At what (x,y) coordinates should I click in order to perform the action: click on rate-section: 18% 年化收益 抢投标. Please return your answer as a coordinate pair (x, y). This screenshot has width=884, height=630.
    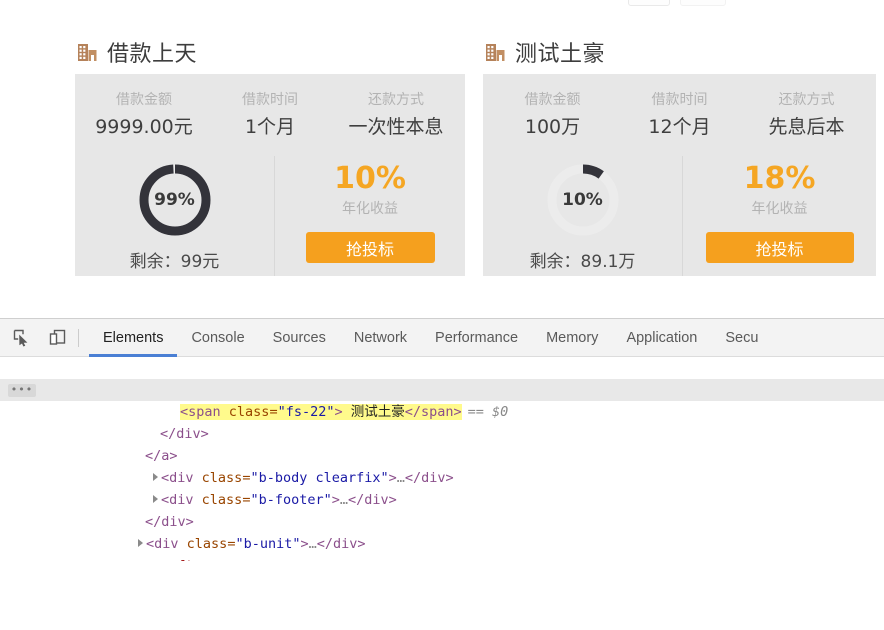
    Looking at the image, I should click on (779, 216).